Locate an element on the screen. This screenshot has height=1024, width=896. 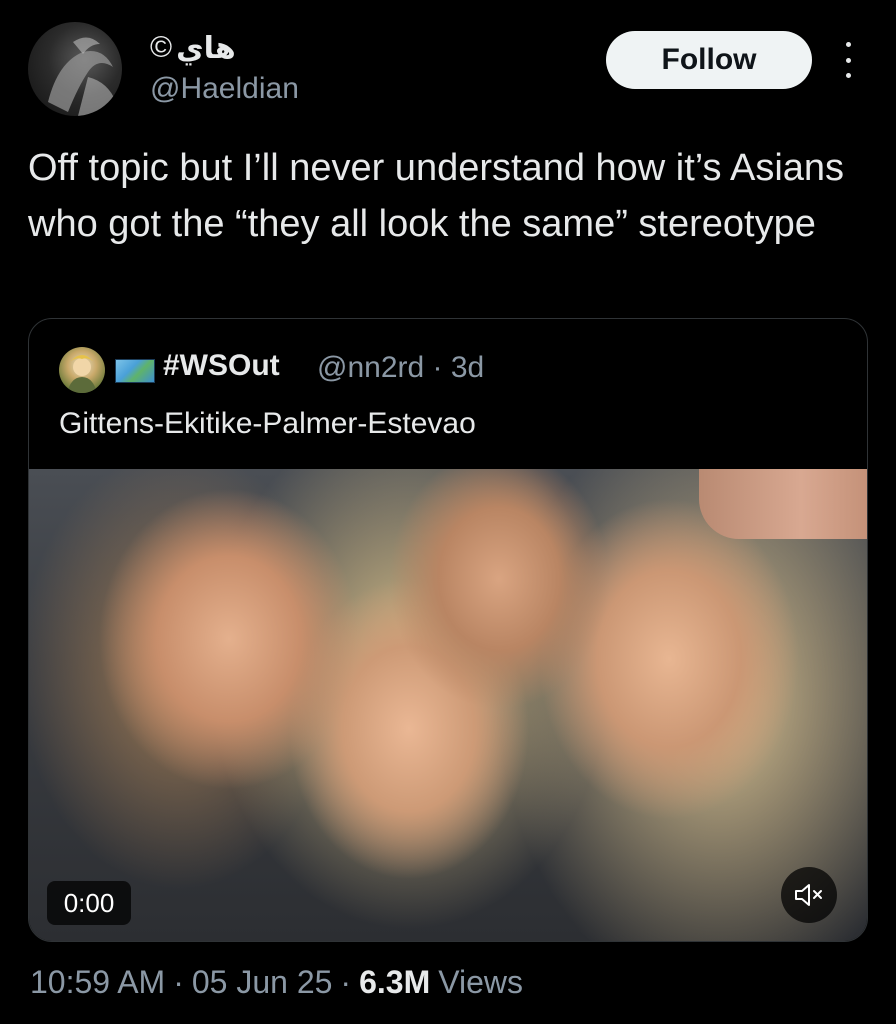
quoted-avatar-image is located at coordinates (82, 374).